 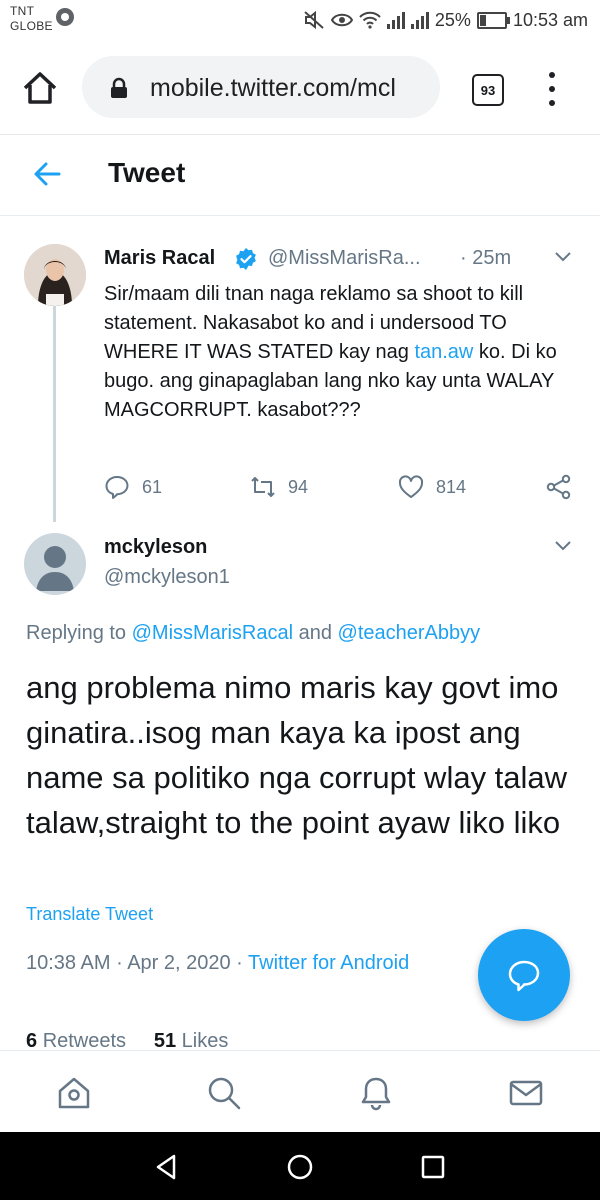 I want to click on mute-icon, so click(x=314, y=20).